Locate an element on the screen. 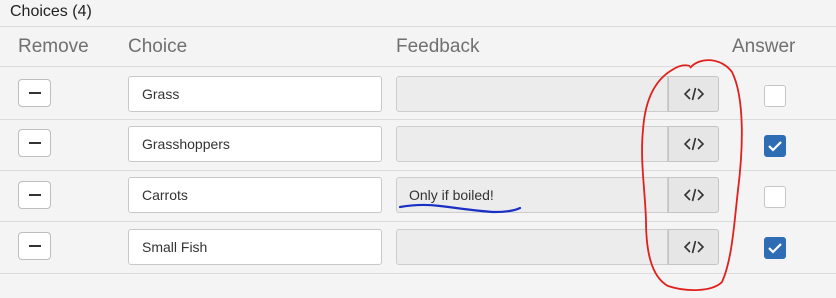 Image resolution: width=836 pixels, height=298 pixels. choice-input: Grasshoppers is located at coordinates (255, 144).